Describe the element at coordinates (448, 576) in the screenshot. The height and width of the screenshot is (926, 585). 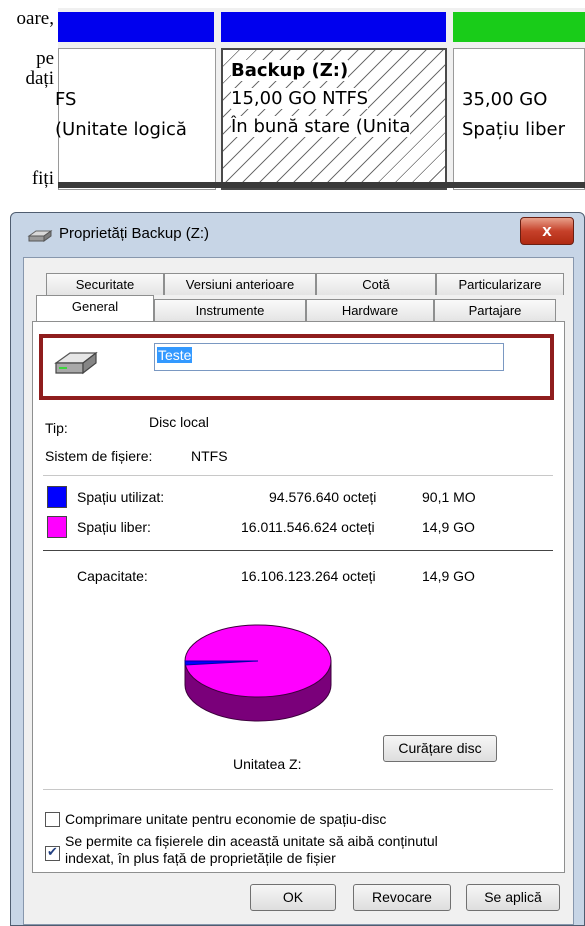
I see `capacity-size: 14,9 GO` at that location.